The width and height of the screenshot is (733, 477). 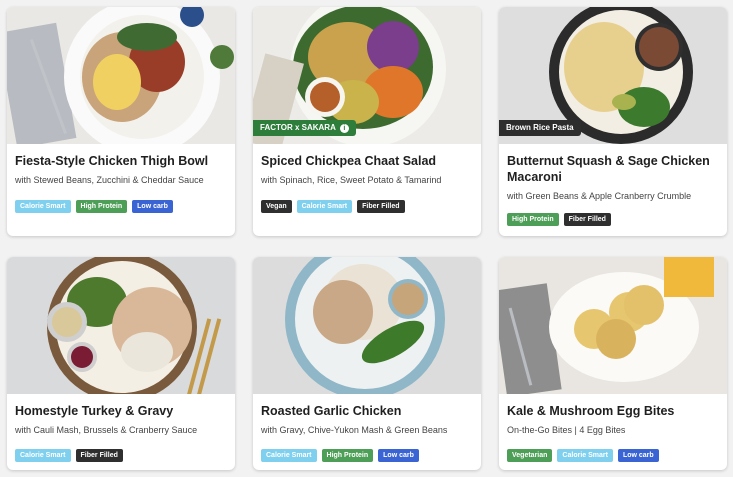 I want to click on collab-badge: FACTOR x SAKARA i, so click(x=304, y=128).